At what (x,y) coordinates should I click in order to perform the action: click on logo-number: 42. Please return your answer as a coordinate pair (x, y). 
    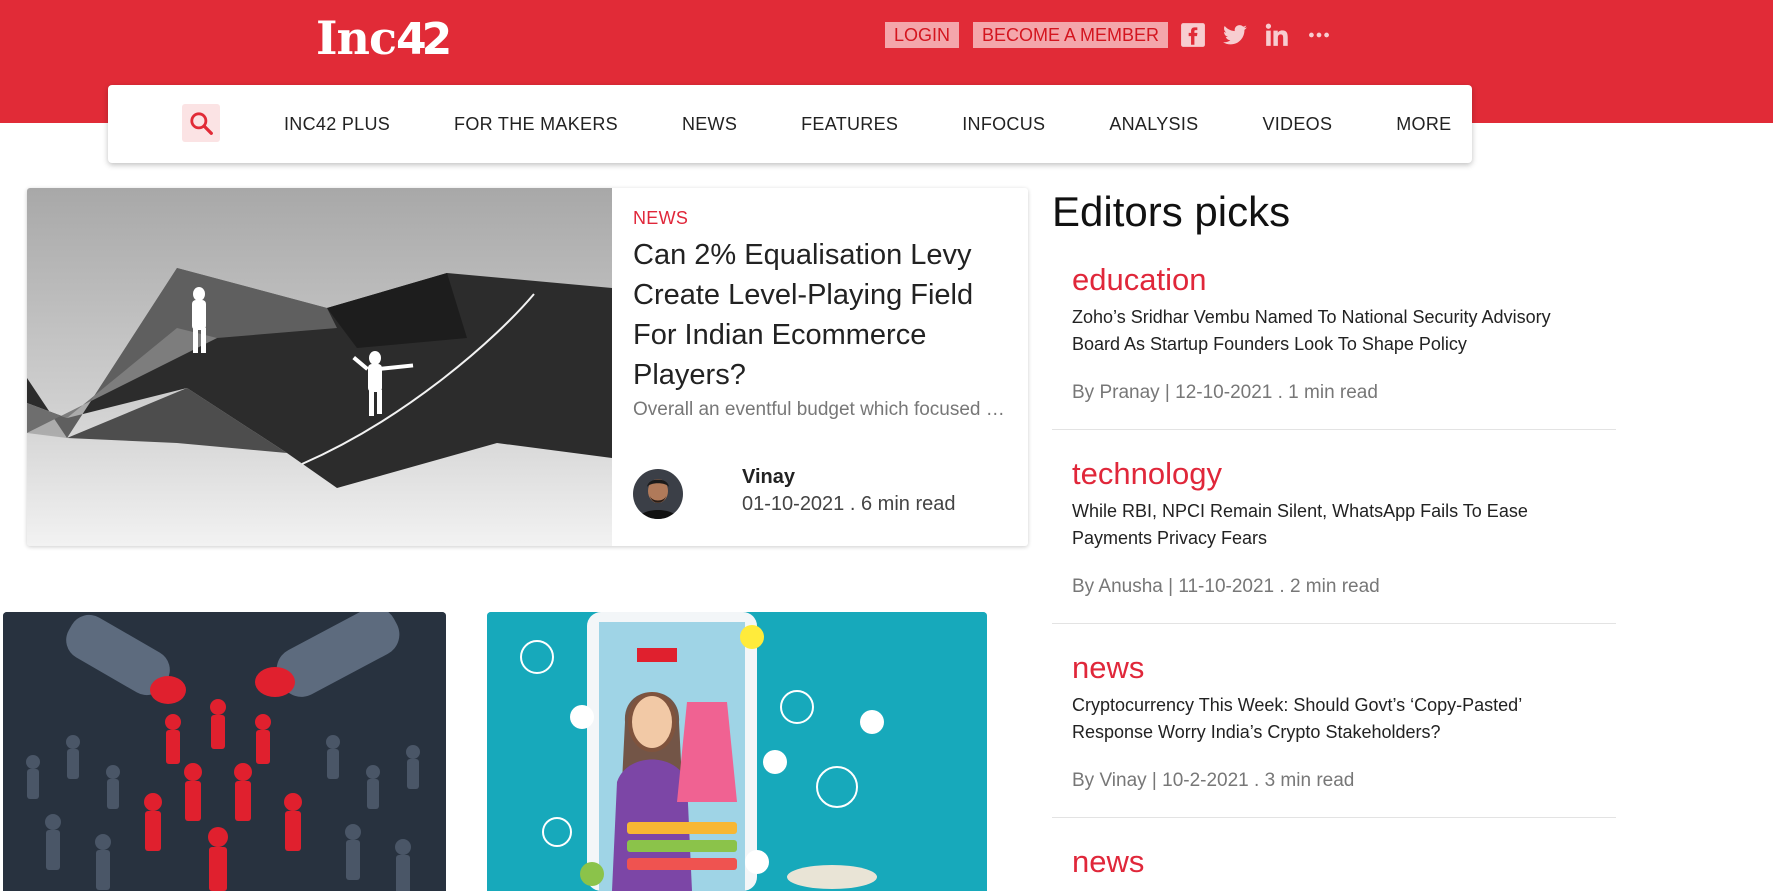
    Looking at the image, I should click on (423, 39).